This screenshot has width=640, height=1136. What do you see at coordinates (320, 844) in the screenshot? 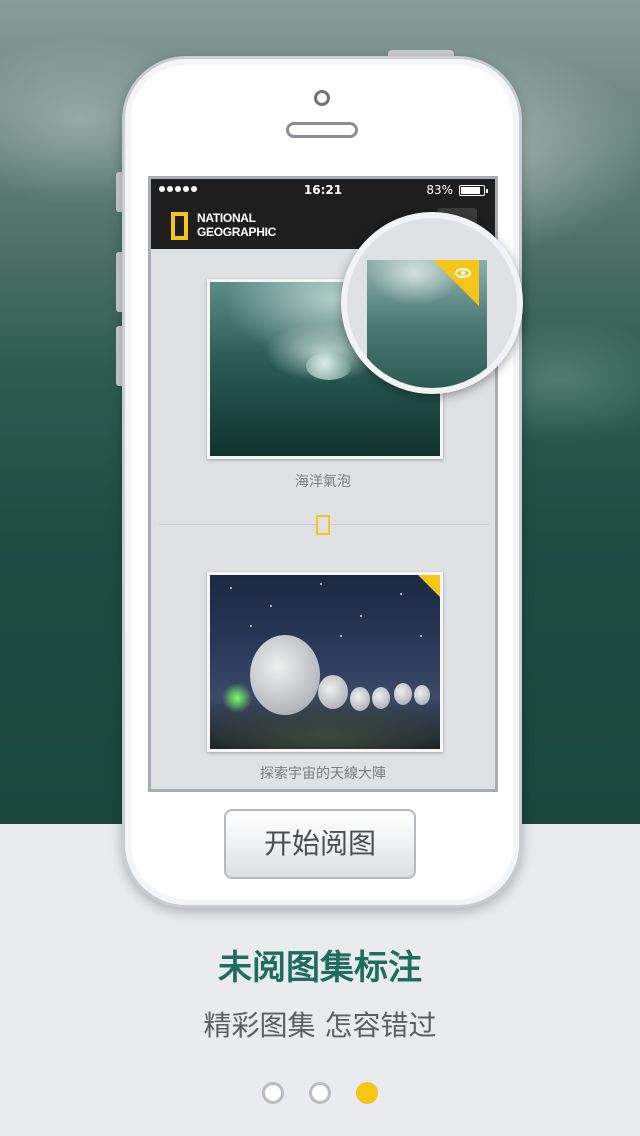
I see `start-reading-button: 开始阅图` at bounding box center [320, 844].